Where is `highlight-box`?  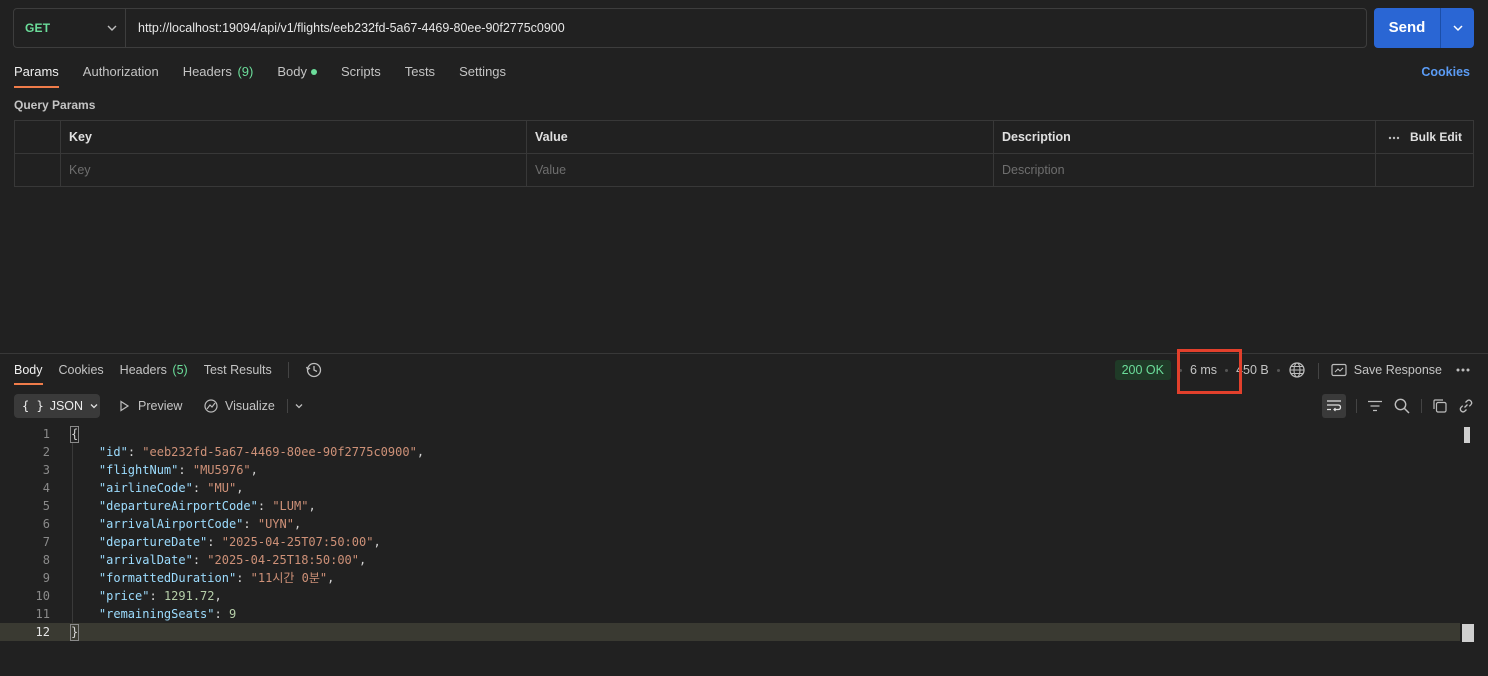
highlight-box is located at coordinates (1209, 371).